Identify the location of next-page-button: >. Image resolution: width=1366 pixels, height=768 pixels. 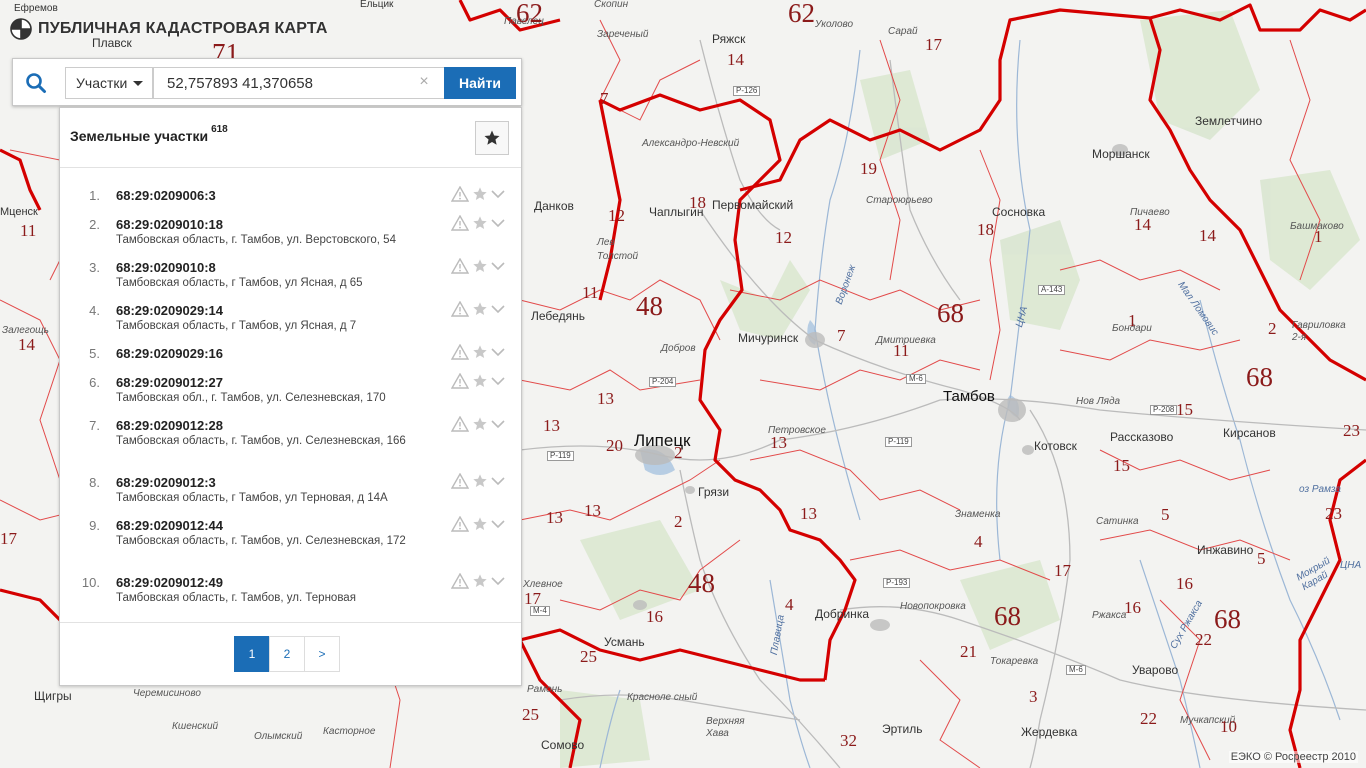
(322, 654).